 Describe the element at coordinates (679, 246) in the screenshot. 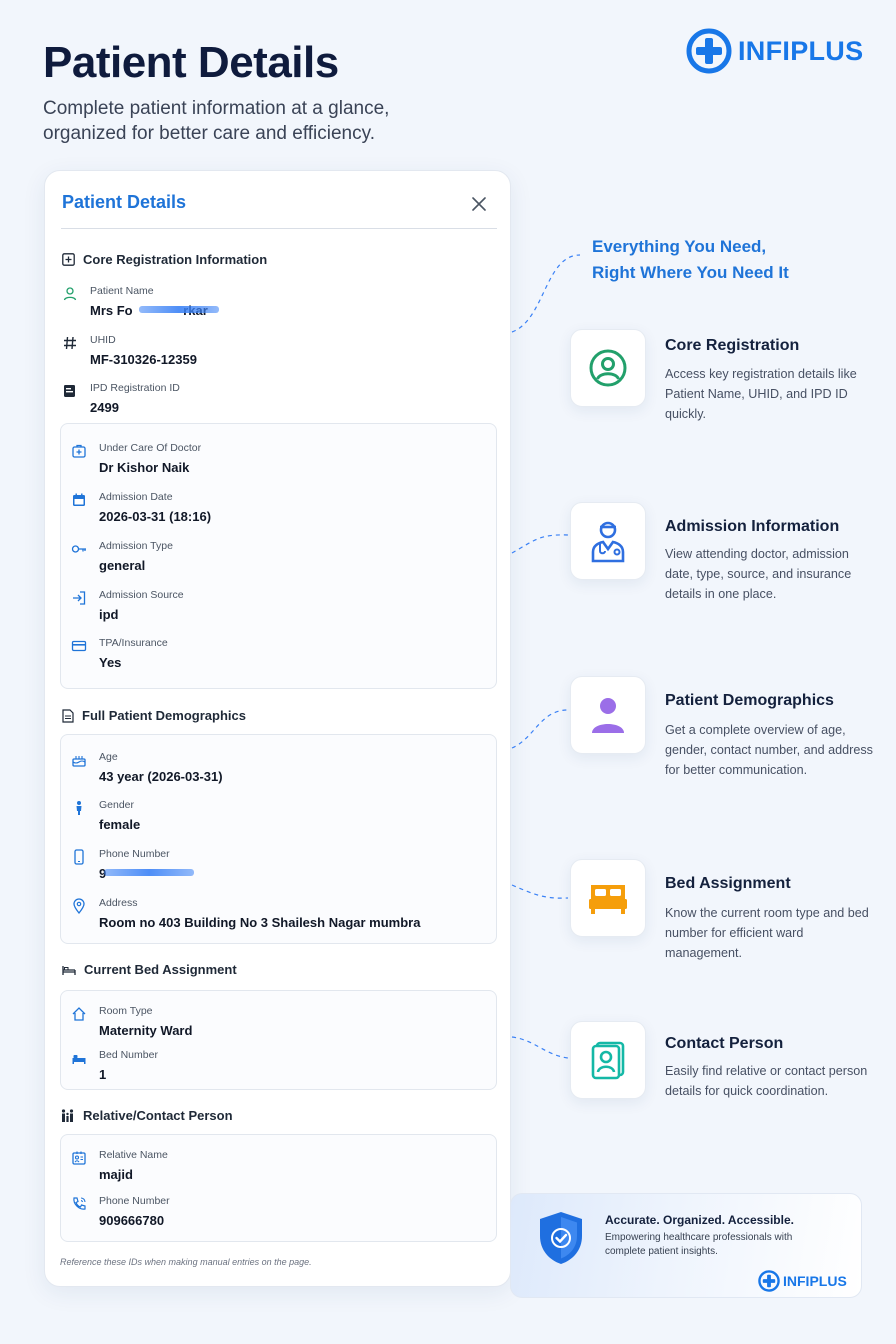

I see `tagline-line-1: Everything You Need,` at that location.